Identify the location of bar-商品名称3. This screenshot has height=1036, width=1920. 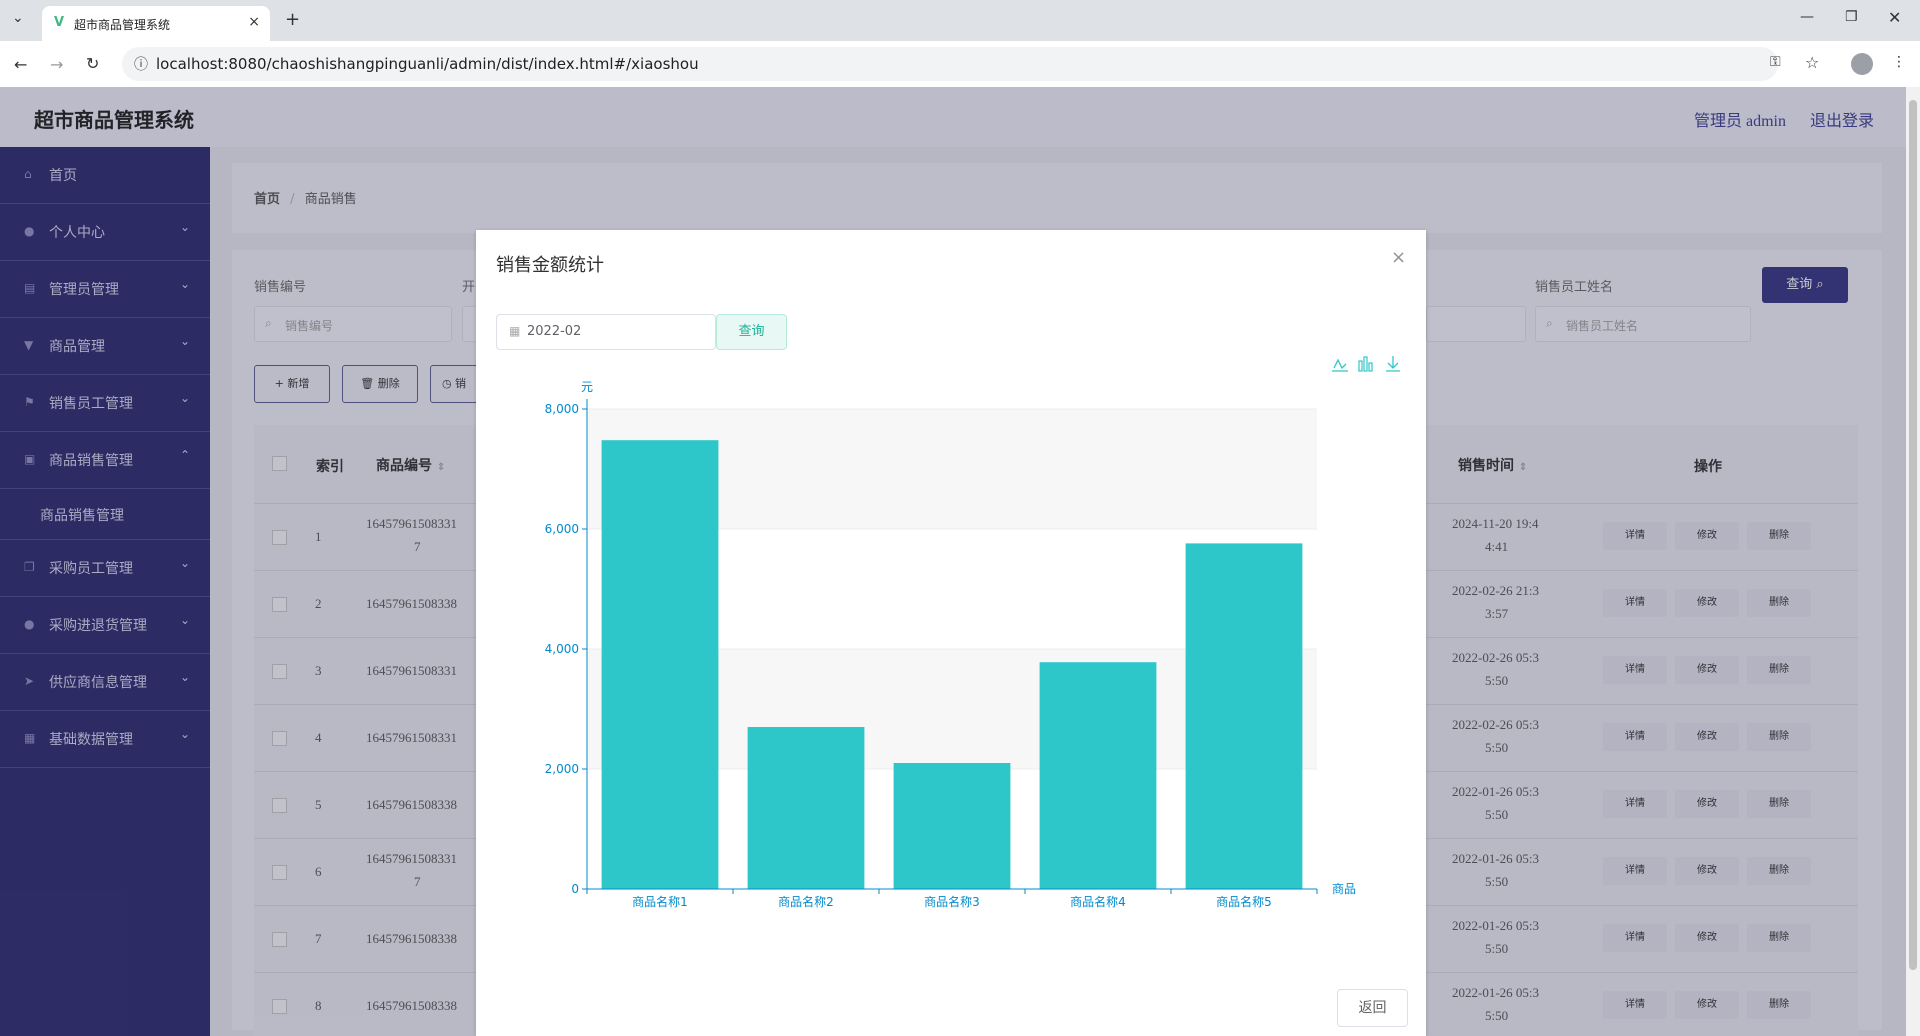
(952, 826).